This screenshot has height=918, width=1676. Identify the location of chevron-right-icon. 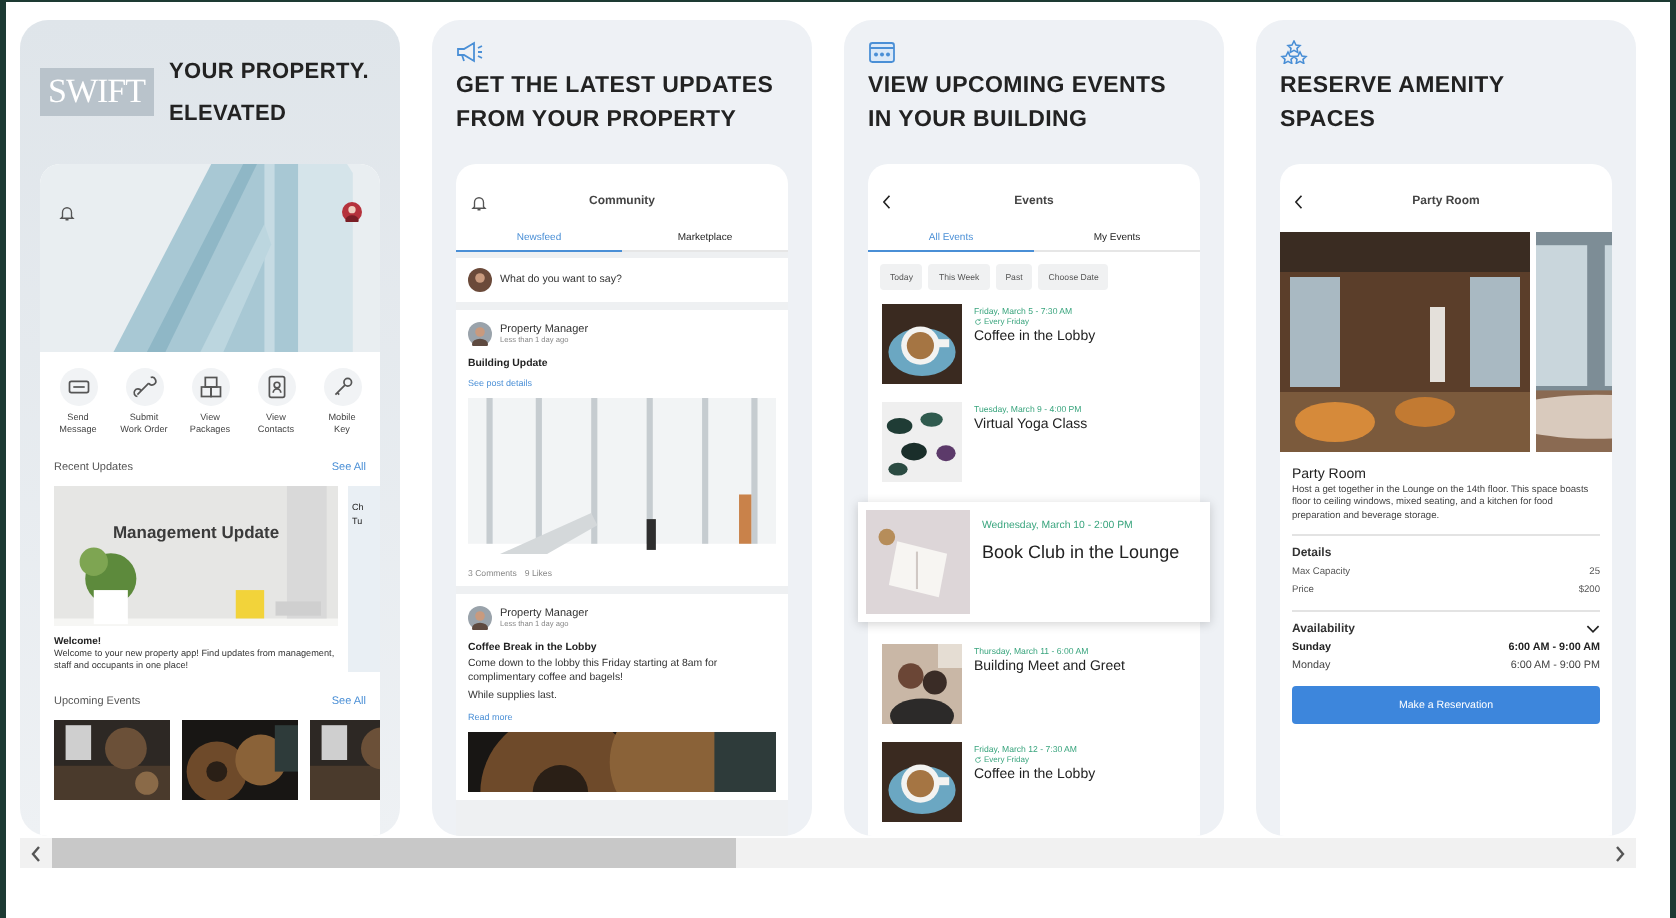
(1620, 853).